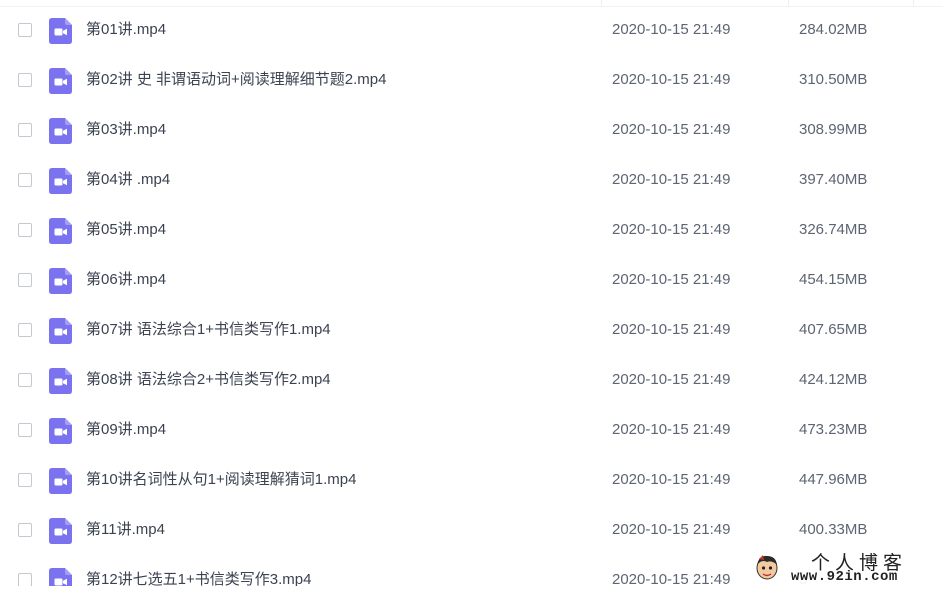 The image size is (943, 589). I want to click on watermark-url: www.92in.com, so click(844, 577).